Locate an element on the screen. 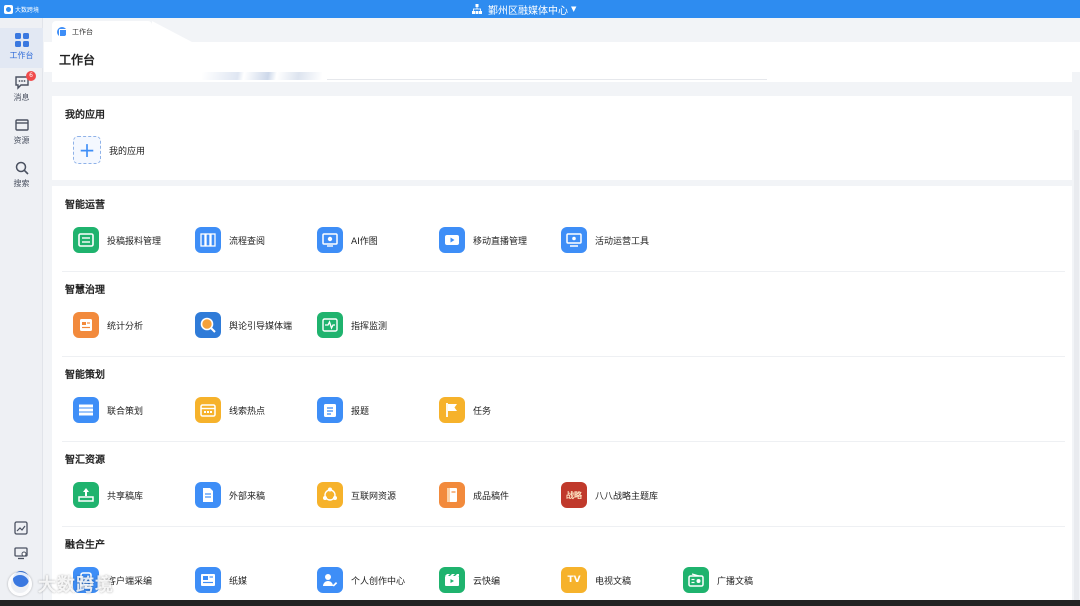  app-tile: 指挥监测 is located at coordinates (352, 325).